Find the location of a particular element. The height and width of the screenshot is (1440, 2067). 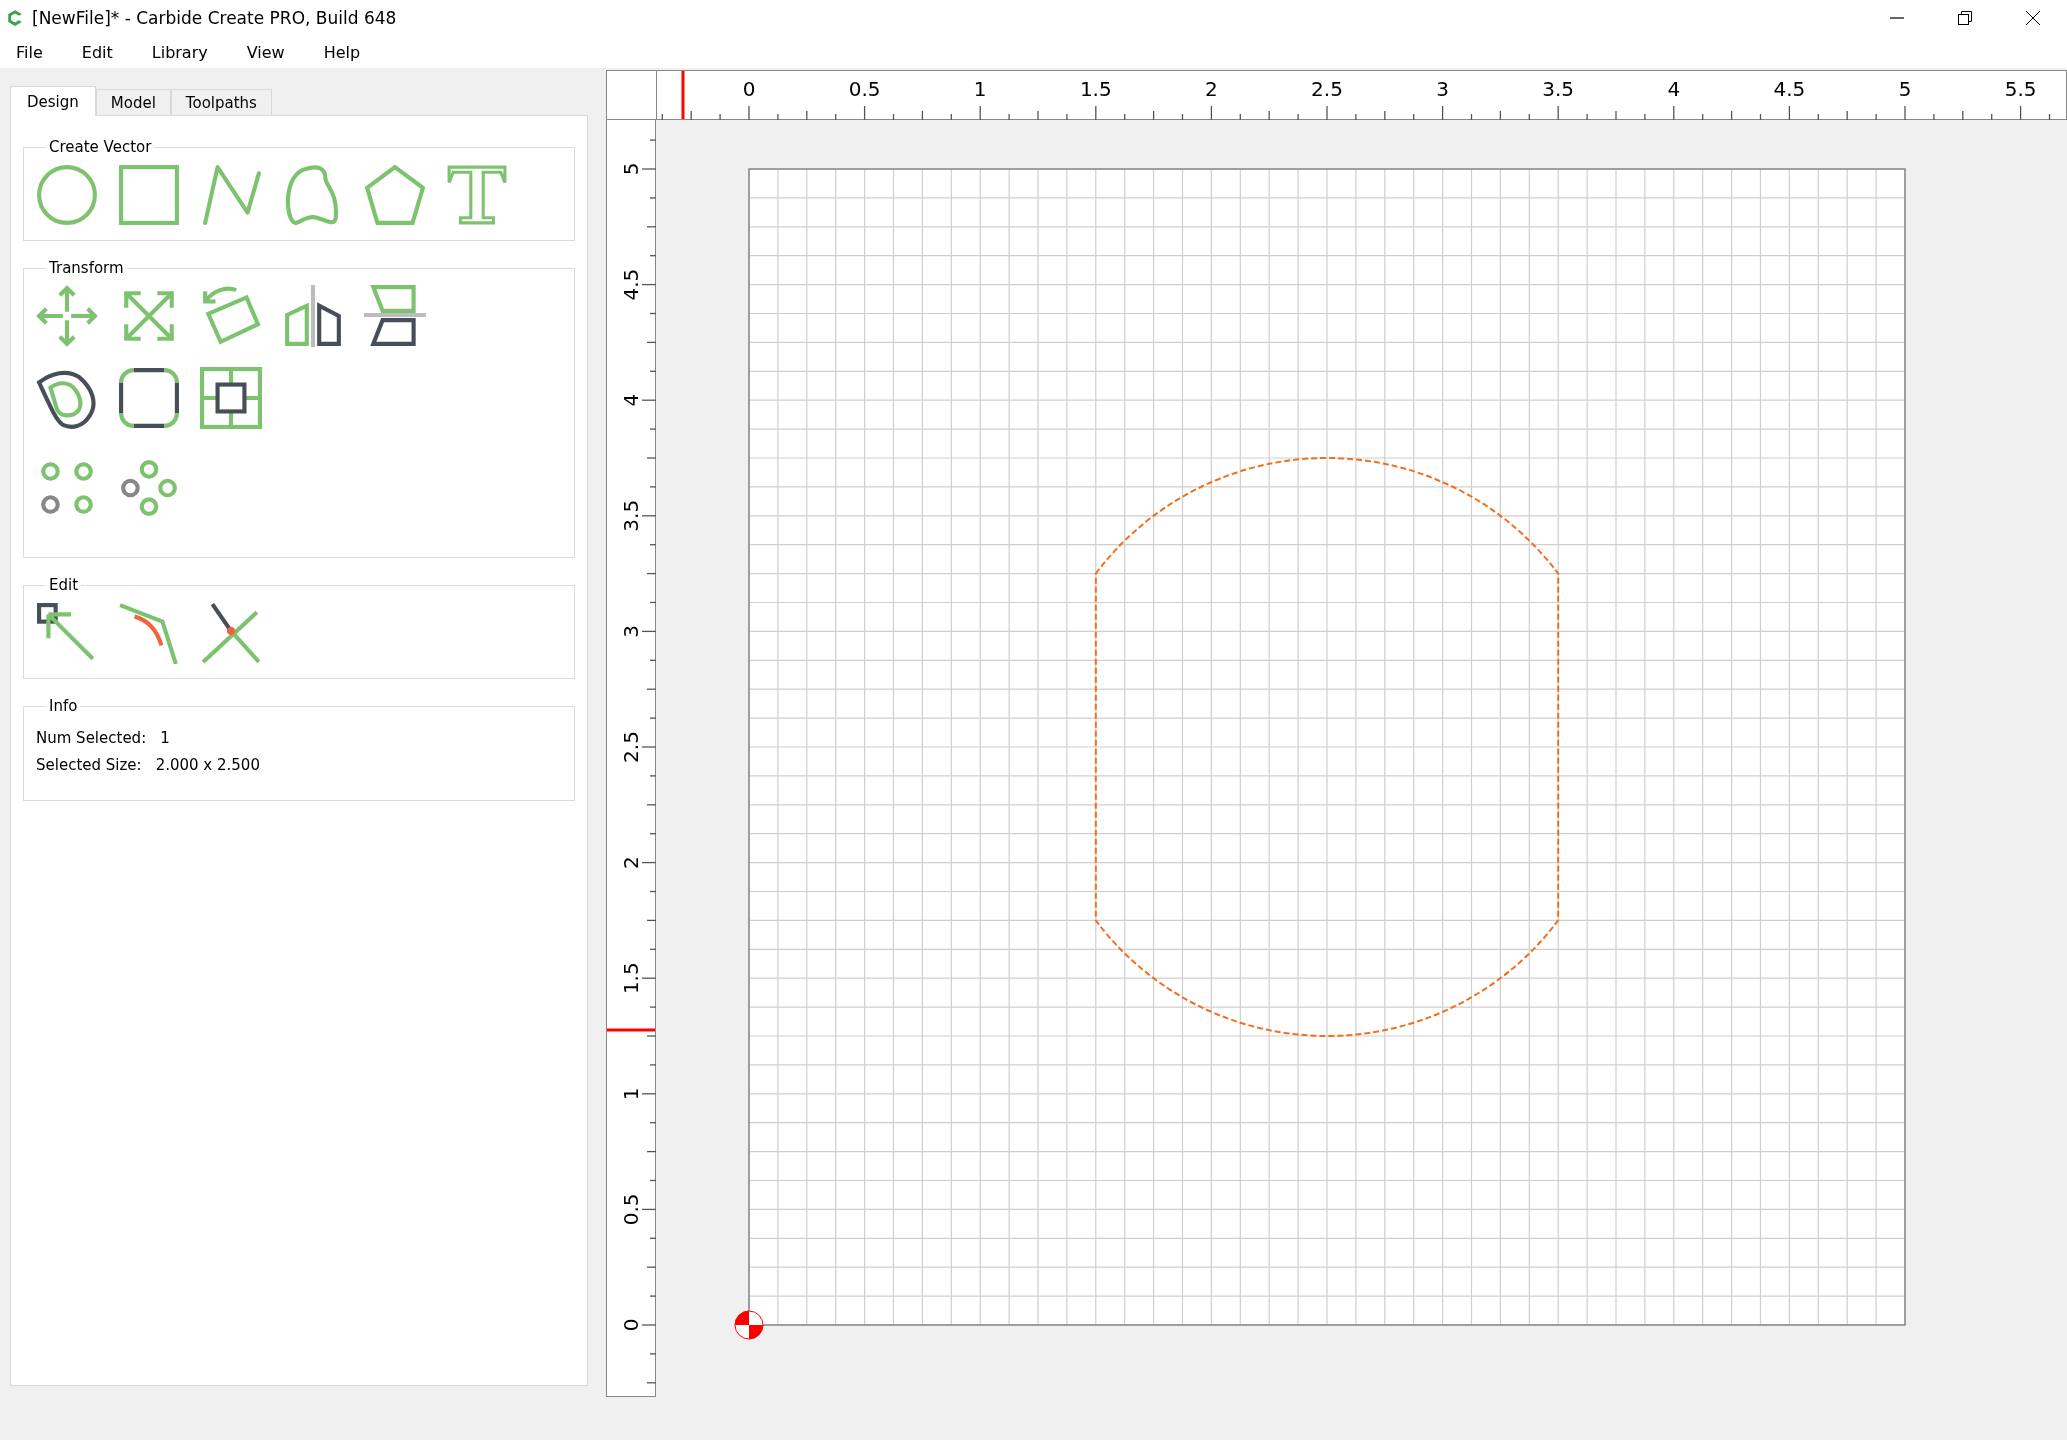

polyline-tool-icon is located at coordinates (231, 195).